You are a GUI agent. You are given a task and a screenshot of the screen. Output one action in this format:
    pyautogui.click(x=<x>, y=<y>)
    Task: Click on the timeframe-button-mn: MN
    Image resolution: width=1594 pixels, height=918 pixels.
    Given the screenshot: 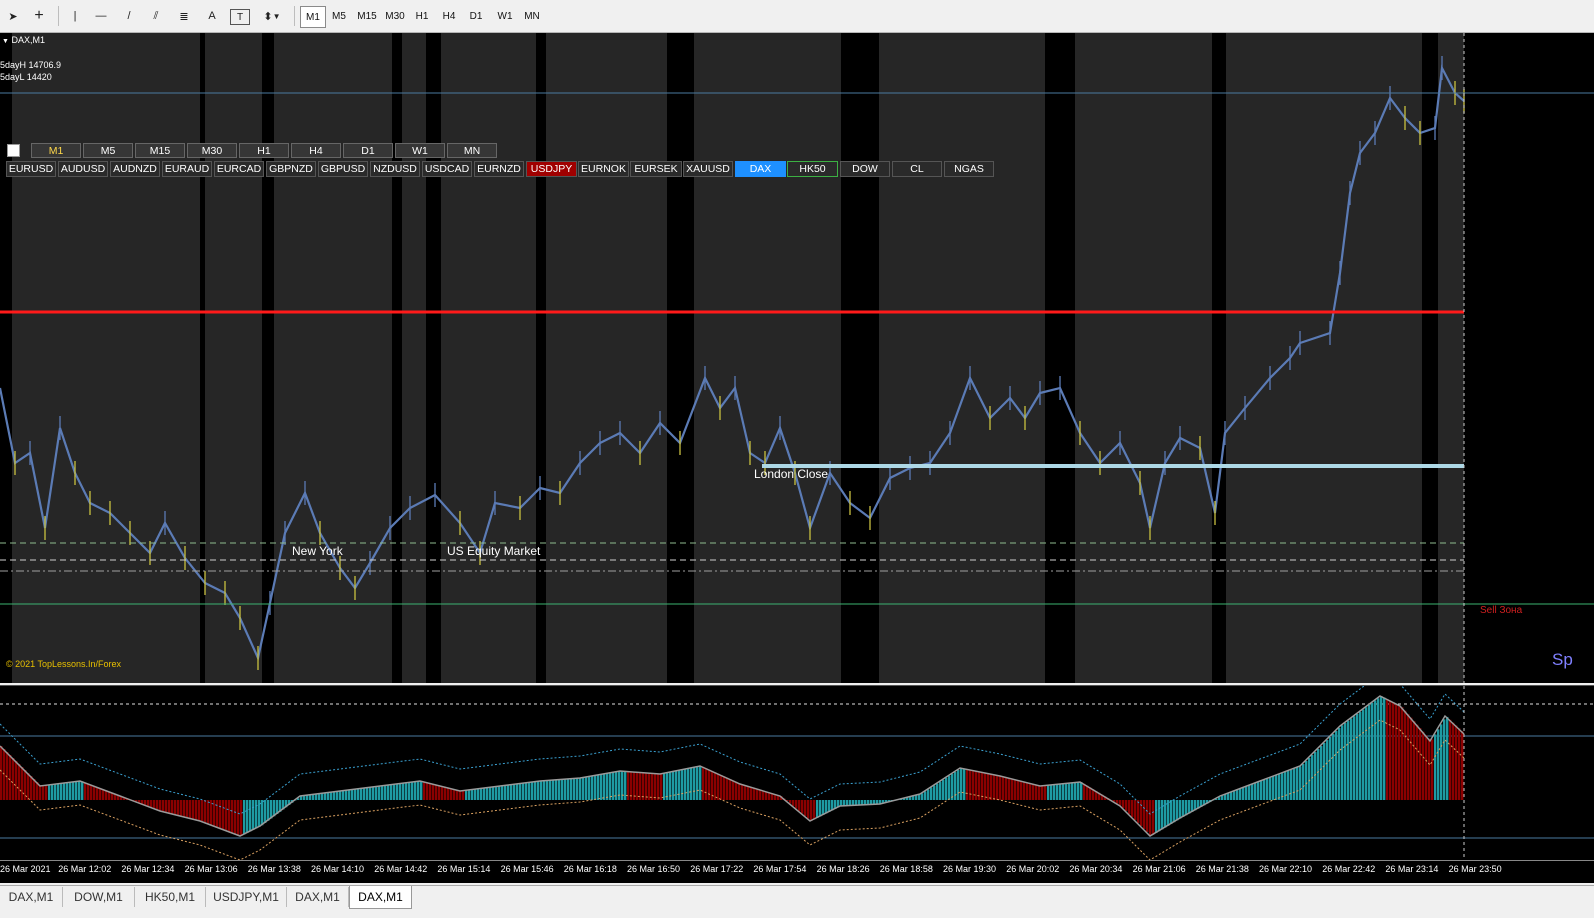 What is the action you would take?
    pyautogui.click(x=532, y=16)
    